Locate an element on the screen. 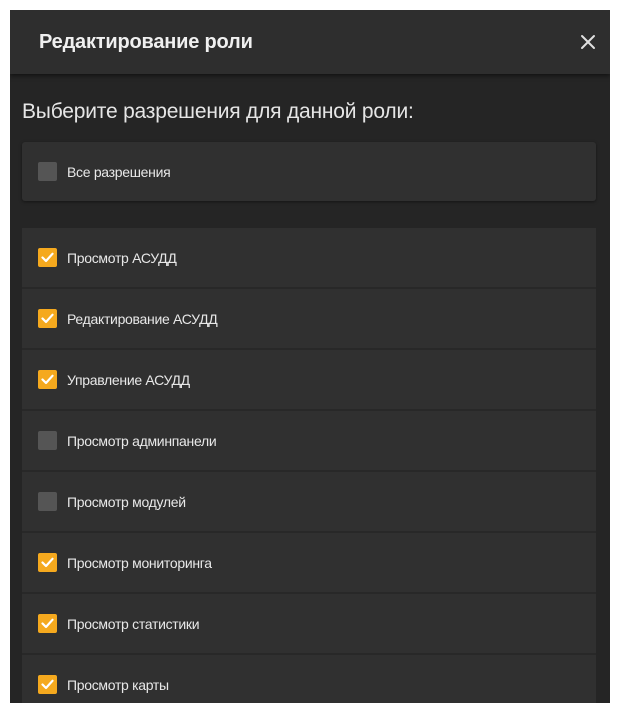 The height and width of the screenshot is (703, 622). permission-row: Просмотр статистики is located at coordinates (309, 624).